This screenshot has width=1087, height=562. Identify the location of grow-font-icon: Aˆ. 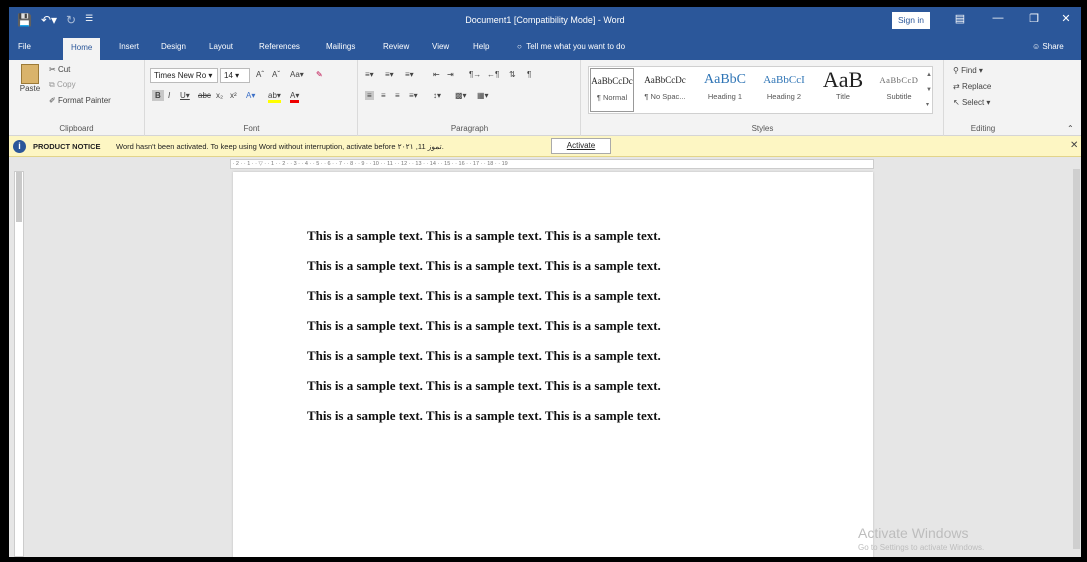
(260, 74).